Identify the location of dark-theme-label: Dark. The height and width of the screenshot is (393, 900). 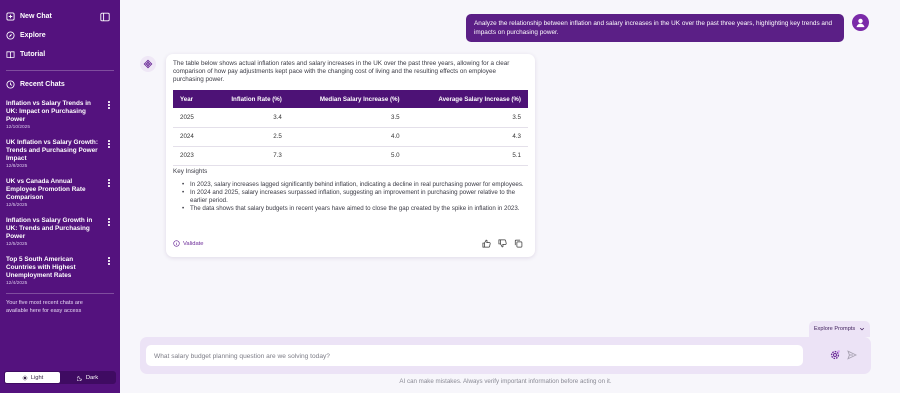
(92, 377).